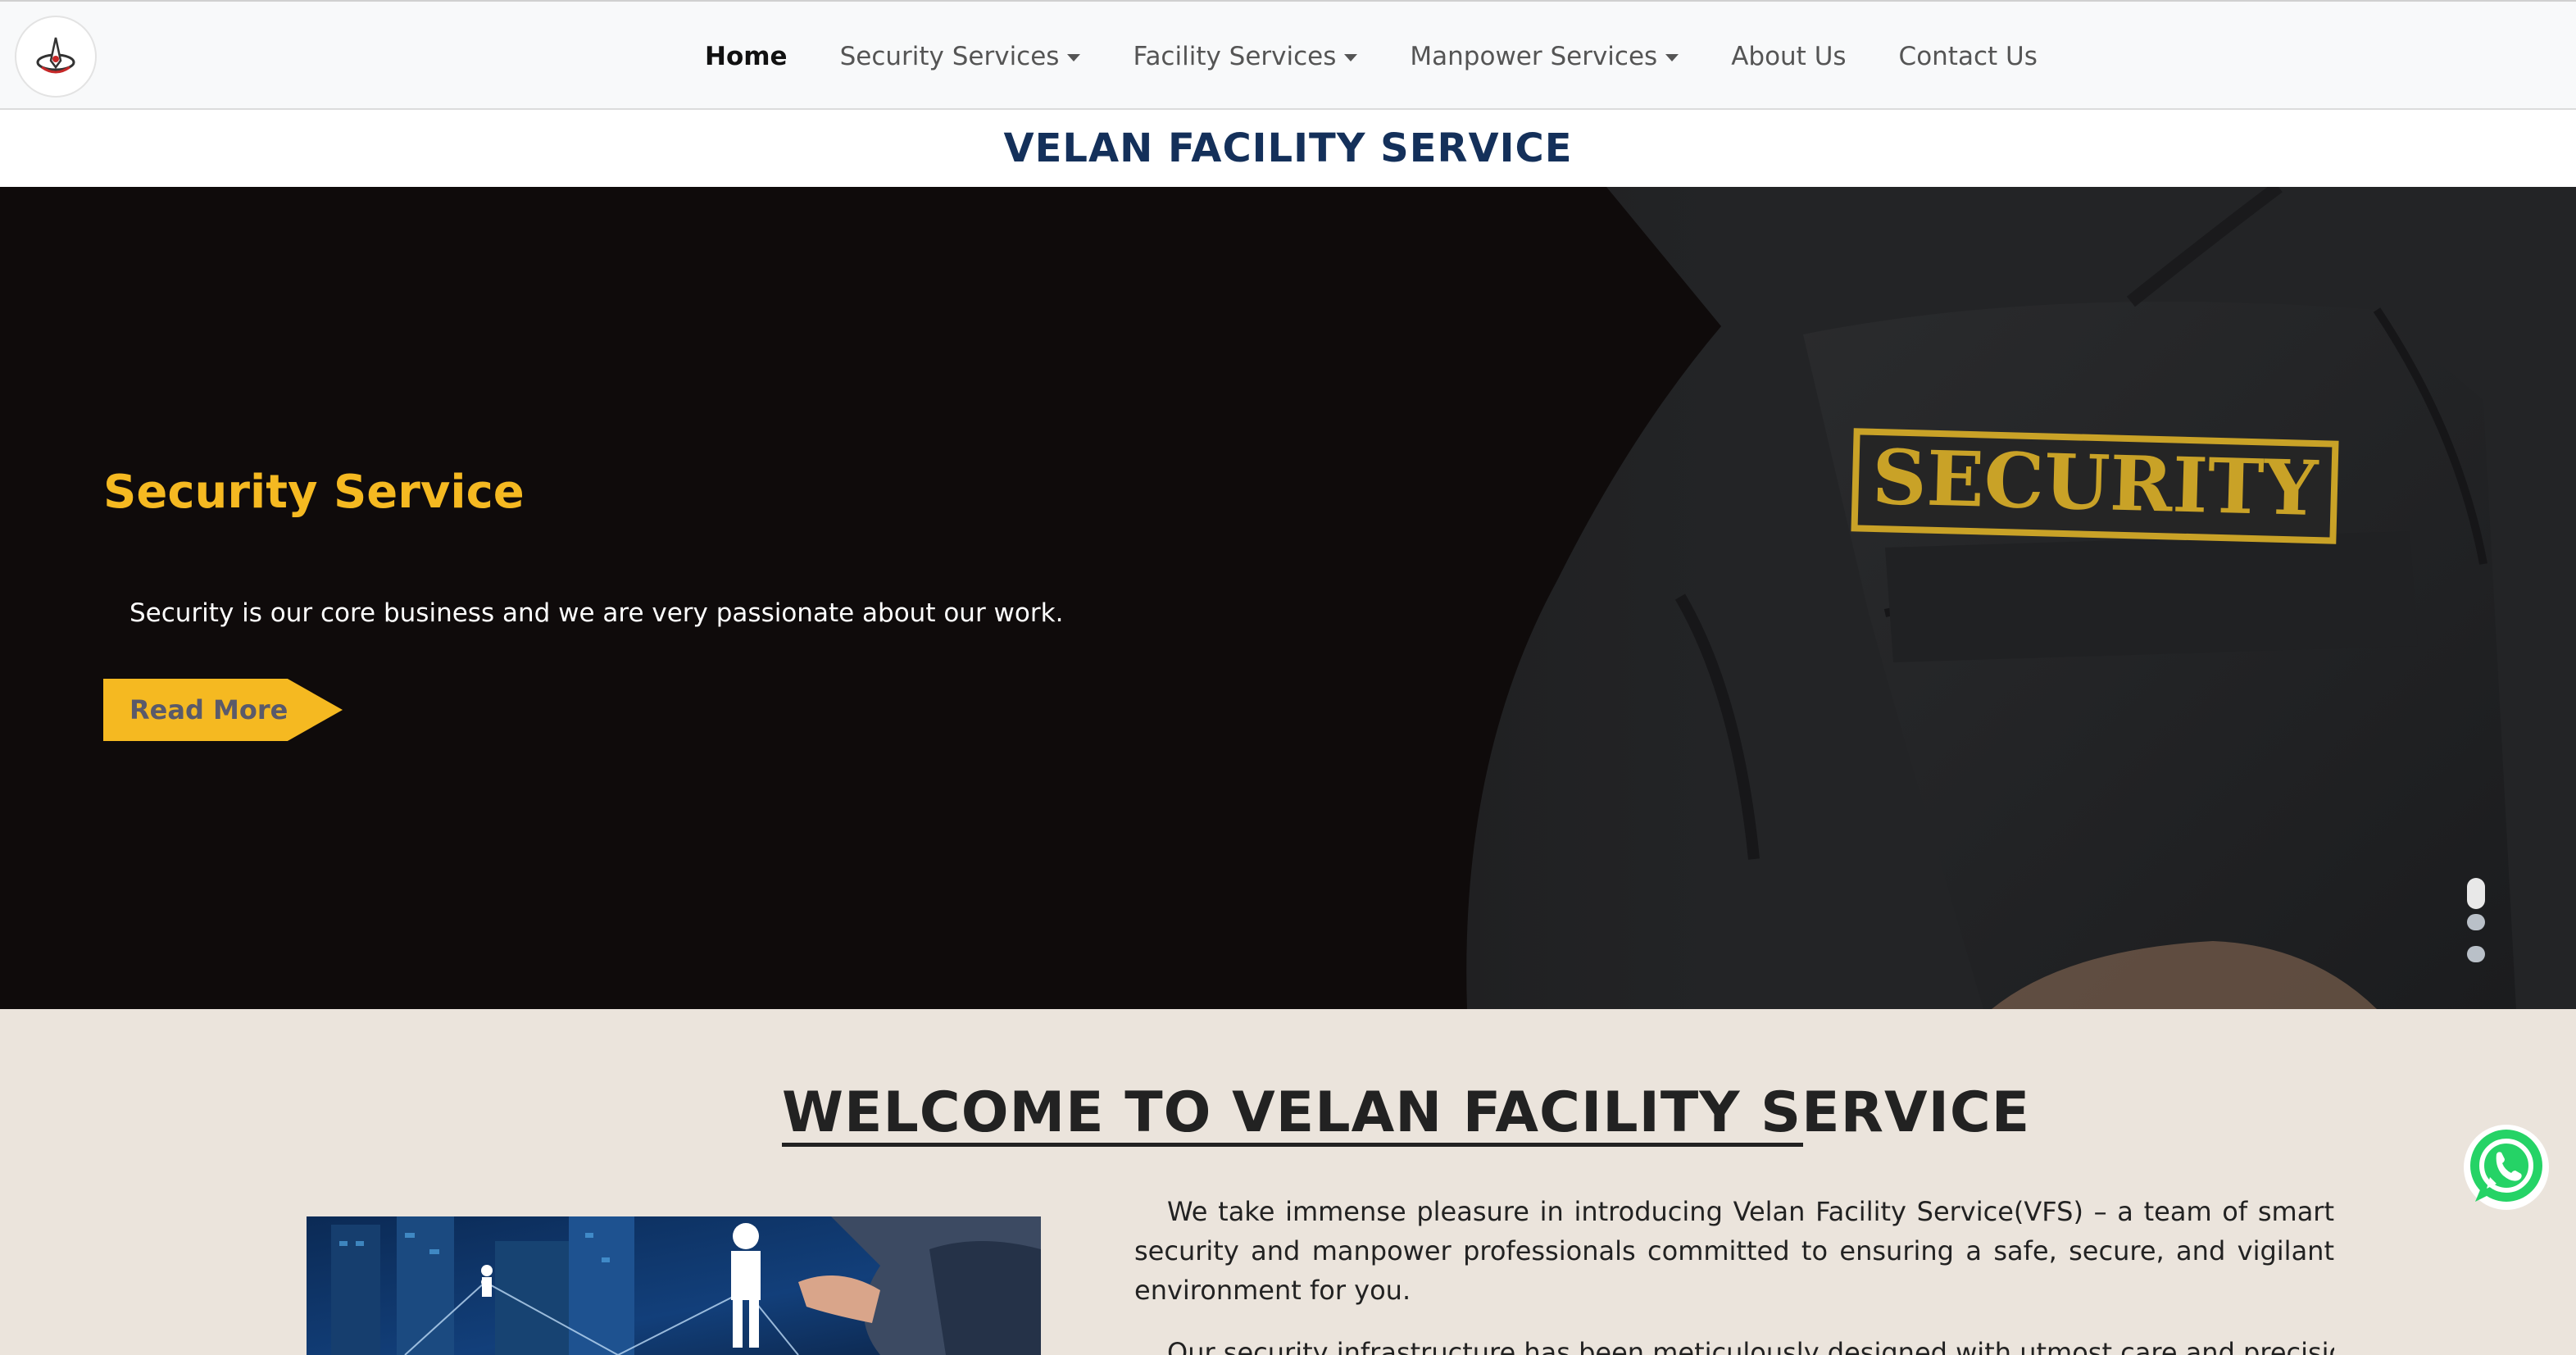  I want to click on nav-manpower-services: Manpower Services, so click(1544, 56).